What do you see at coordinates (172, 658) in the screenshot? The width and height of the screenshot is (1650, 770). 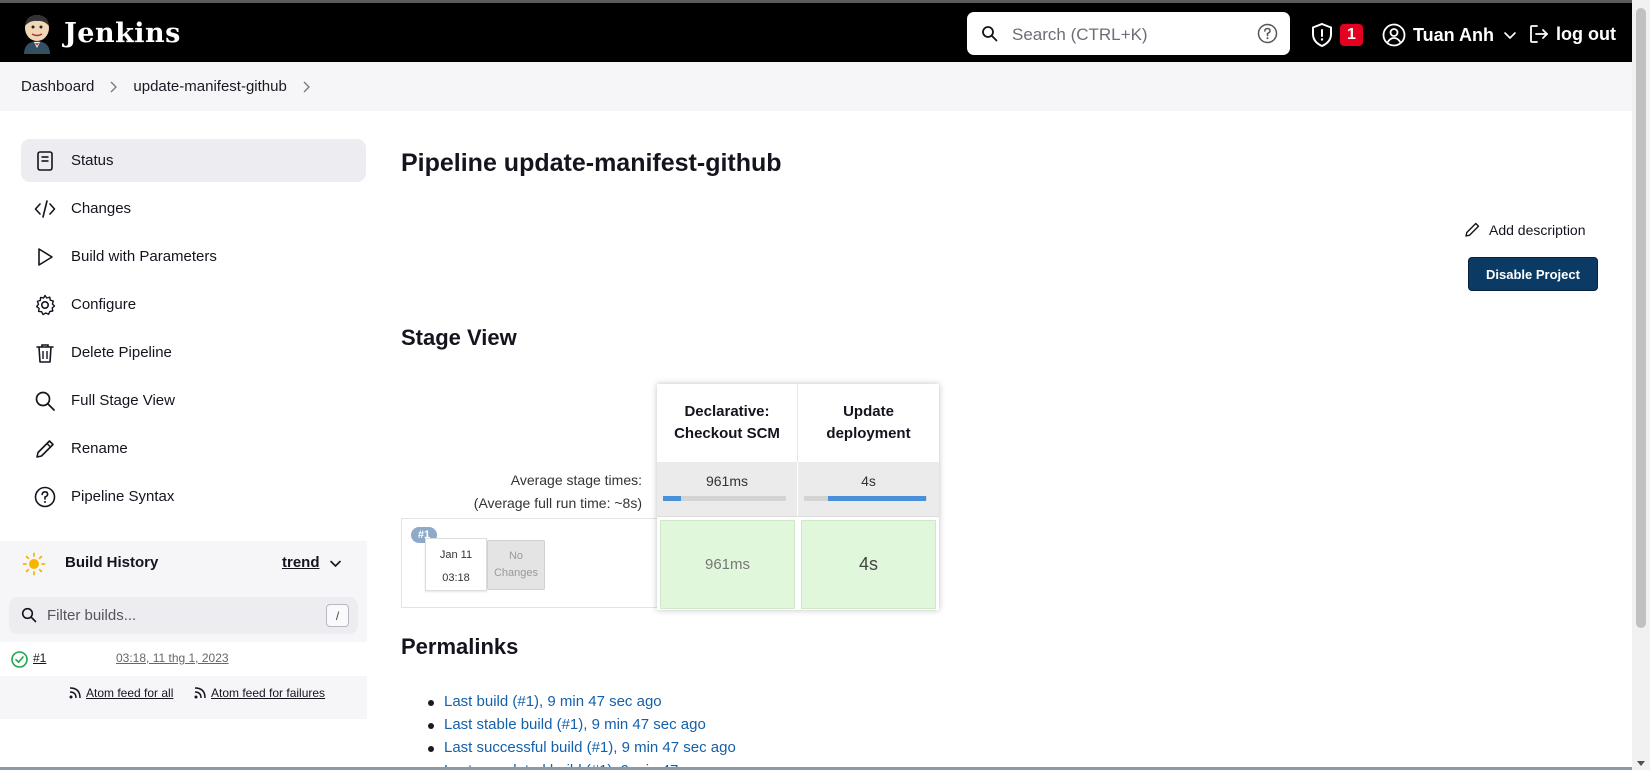 I see `build-date-link: 03:18, 11 thg 1, 2023` at bounding box center [172, 658].